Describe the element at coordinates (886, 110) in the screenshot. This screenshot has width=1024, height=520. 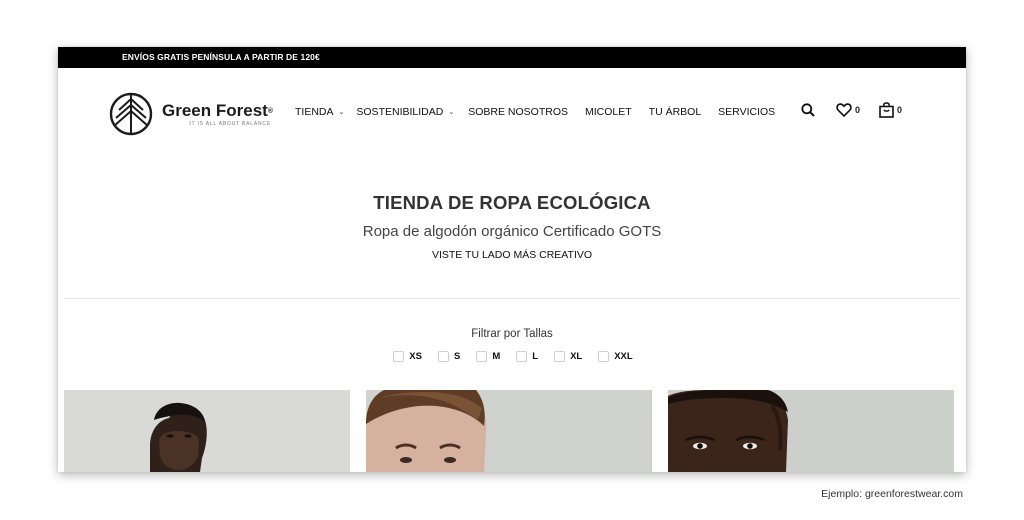
I see `shopping-bag-icon` at that location.